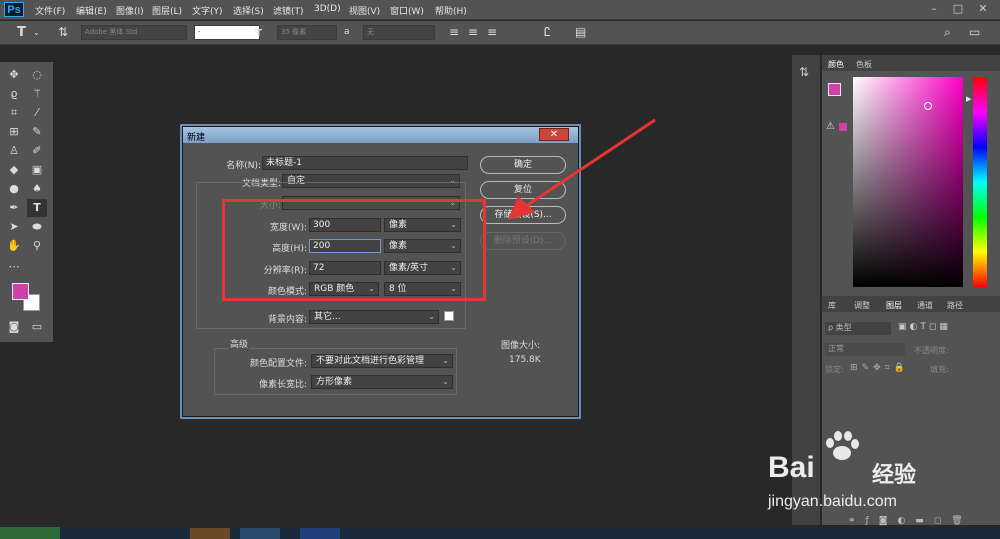 This screenshot has height=539, width=1000. Describe the element at coordinates (14, 132) in the screenshot. I see `healing-brush-icon: ⊞` at that location.